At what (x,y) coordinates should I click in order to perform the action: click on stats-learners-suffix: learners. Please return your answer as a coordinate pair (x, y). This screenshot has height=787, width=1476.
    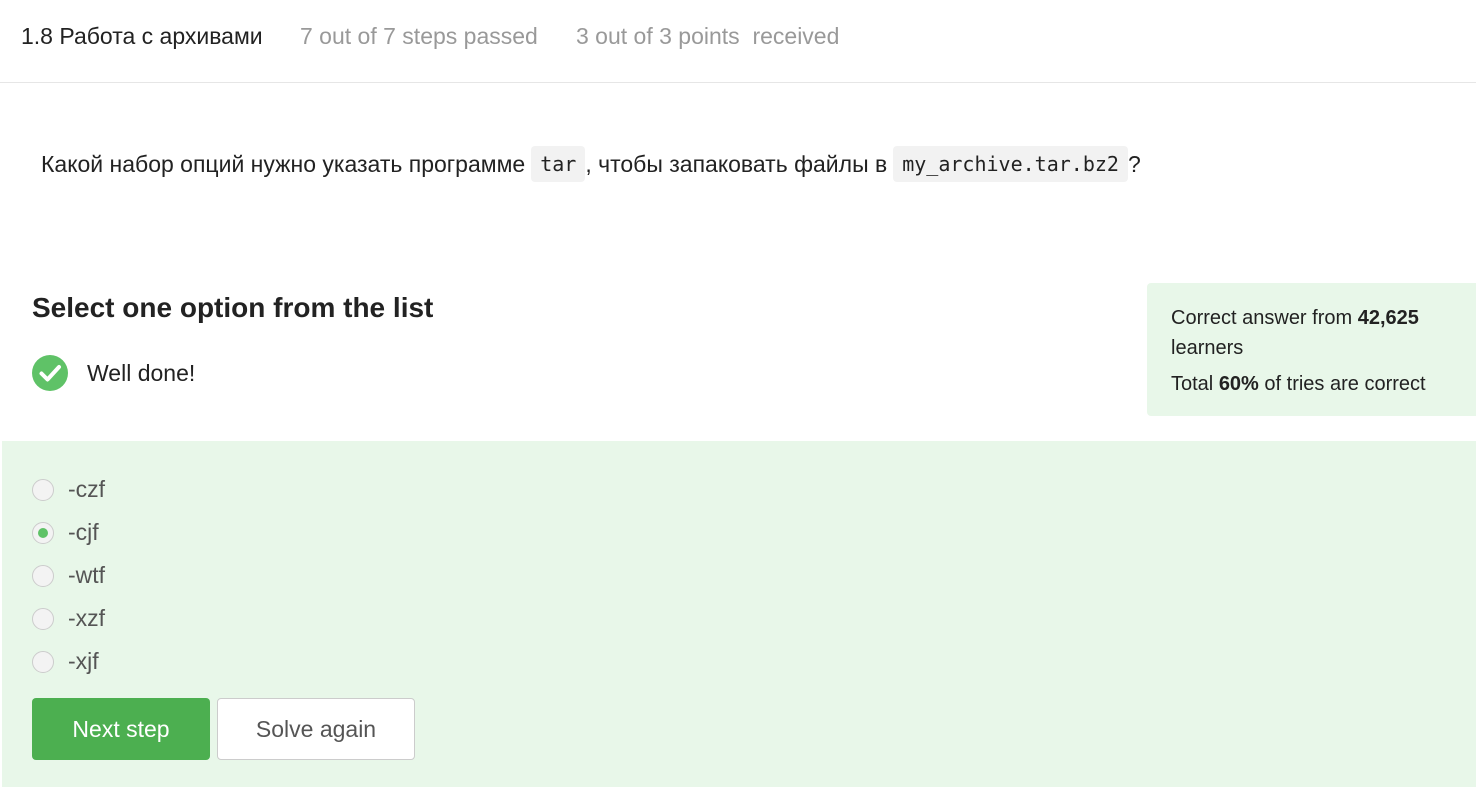
    Looking at the image, I should click on (1207, 348).